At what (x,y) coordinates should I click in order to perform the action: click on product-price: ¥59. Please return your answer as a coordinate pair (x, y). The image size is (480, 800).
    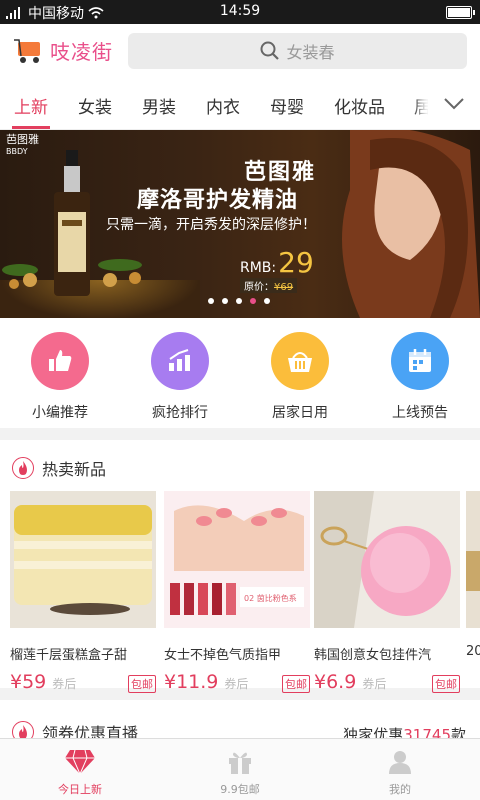
    Looking at the image, I should click on (28, 682).